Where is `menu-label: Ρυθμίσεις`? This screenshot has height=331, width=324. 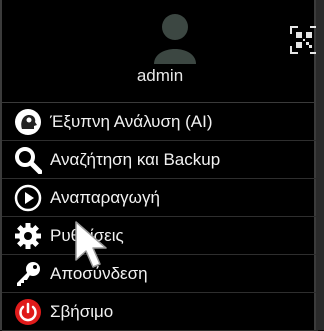 menu-label: Ρυθμίσεις is located at coordinates (87, 235).